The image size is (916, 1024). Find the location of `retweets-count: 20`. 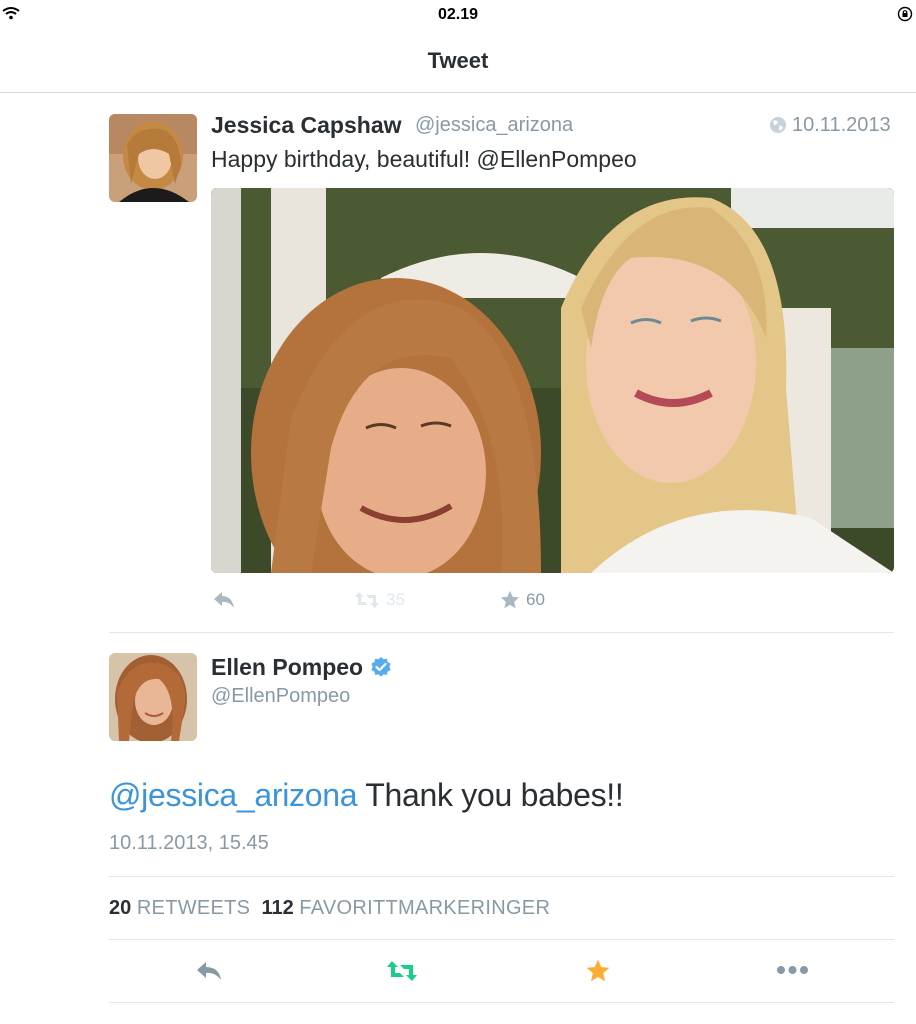

retweets-count: 20 is located at coordinates (120, 908).